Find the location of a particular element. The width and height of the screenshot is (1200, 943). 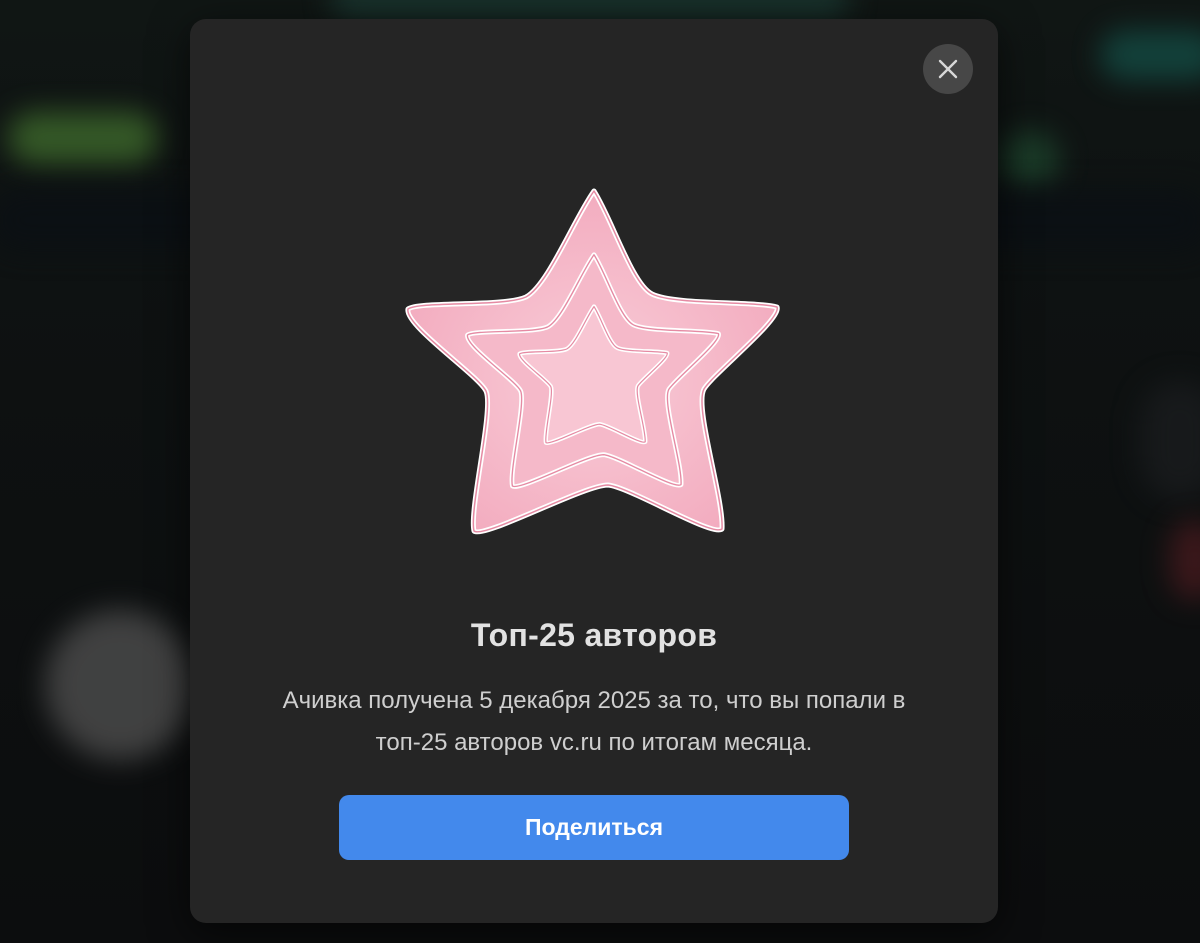

share-button: Поделиться is located at coordinates (594, 827).